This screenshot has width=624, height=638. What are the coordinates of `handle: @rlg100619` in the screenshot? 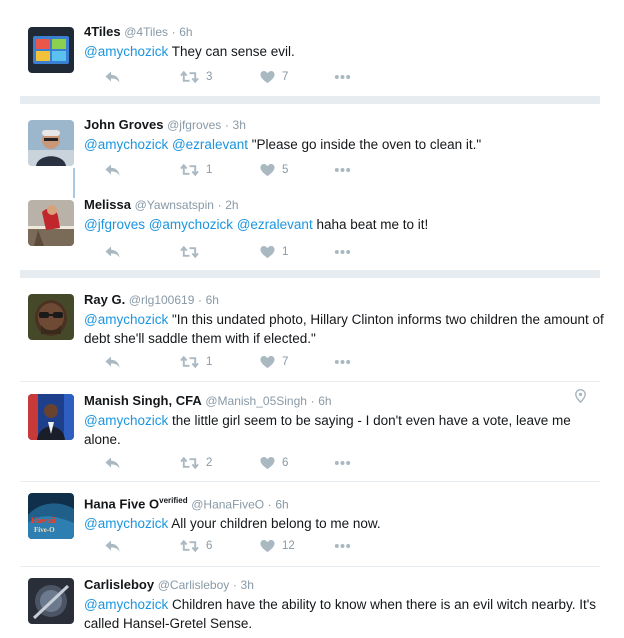 It's located at (162, 300).